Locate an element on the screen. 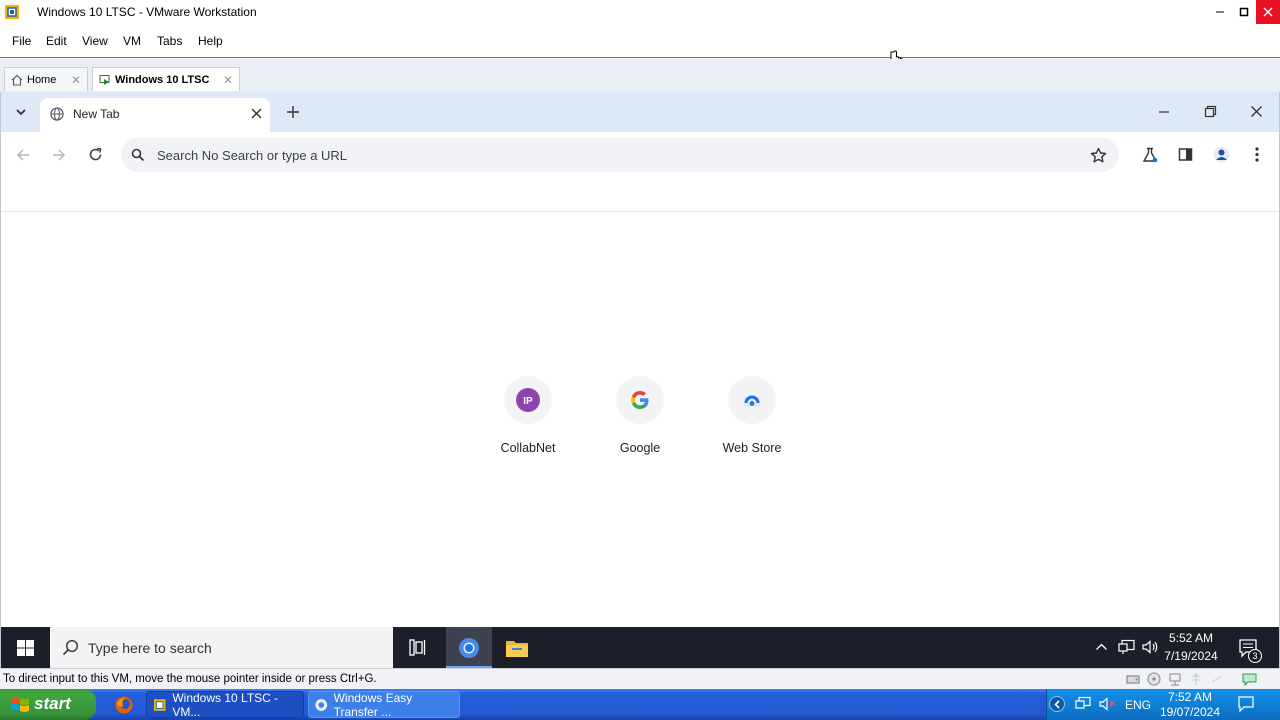  collabnet-badge: IP is located at coordinates (528, 401).